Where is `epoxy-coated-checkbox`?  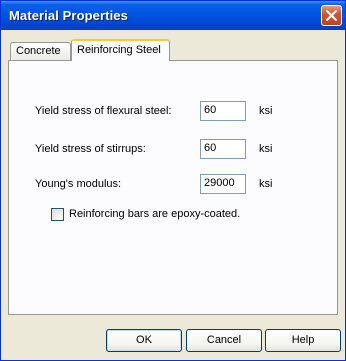
epoxy-coated-checkbox is located at coordinates (57, 214).